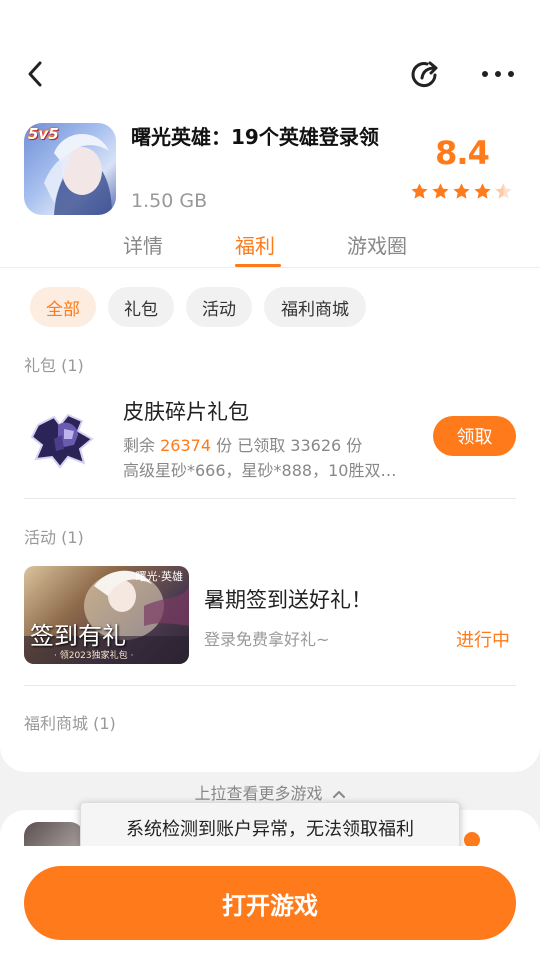 This screenshot has width=540, height=960. Describe the element at coordinates (377, 244) in the screenshot. I see `tab-game-circle: 游戏圈` at that location.